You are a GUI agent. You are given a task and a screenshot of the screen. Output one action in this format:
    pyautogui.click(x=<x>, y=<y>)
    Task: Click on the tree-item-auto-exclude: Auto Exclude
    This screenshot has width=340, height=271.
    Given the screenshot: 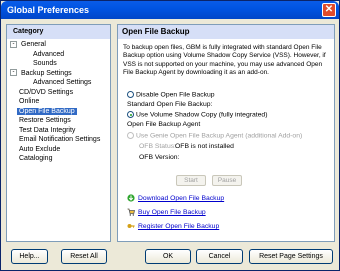 What is the action you would take?
    pyautogui.click(x=58, y=150)
    